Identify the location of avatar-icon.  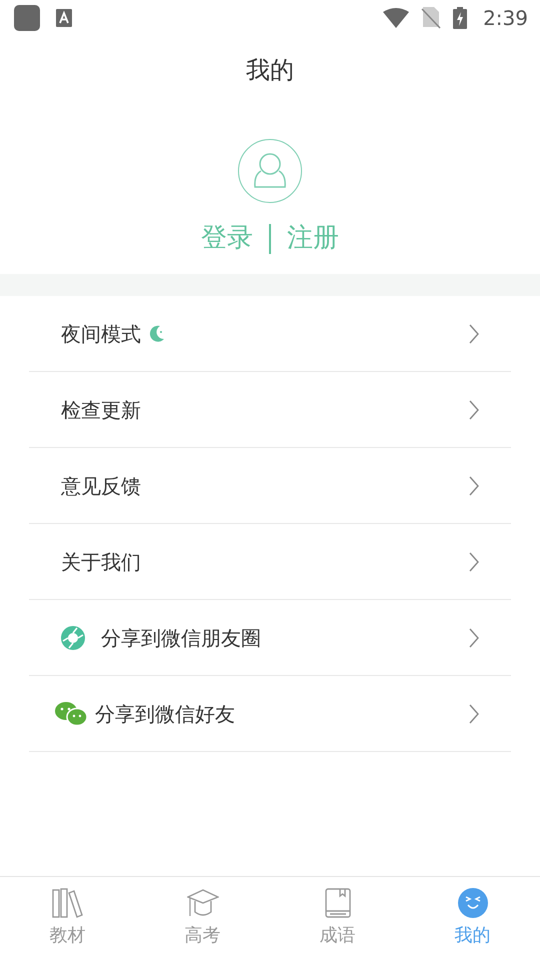
(270, 171).